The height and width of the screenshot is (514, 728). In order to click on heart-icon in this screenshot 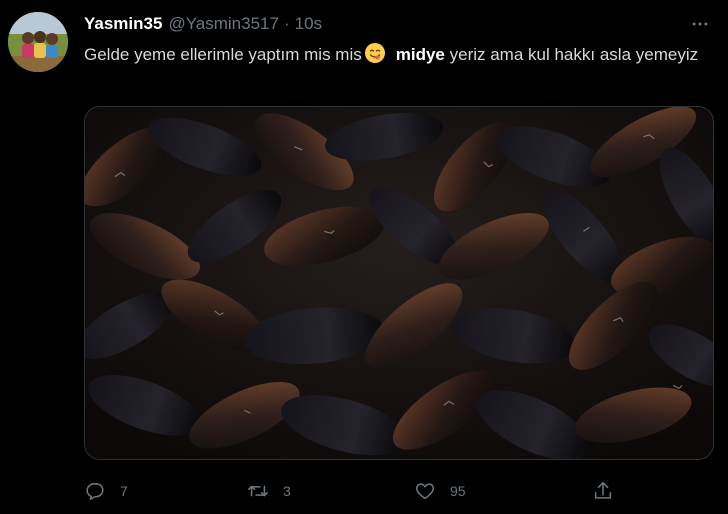, I will do `click(425, 491)`.